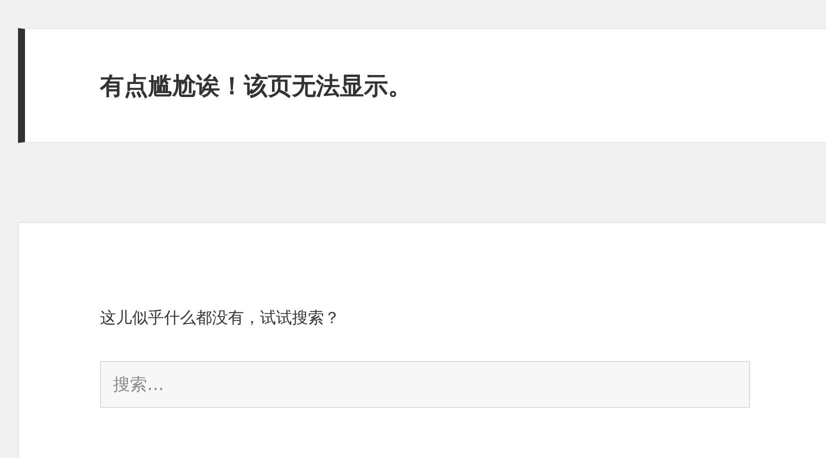 This screenshot has width=826, height=458. What do you see at coordinates (220, 318) in the screenshot?
I see `message-text: 这儿似乎什么都没有，试试搜索？` at bounding box center [220, 318].